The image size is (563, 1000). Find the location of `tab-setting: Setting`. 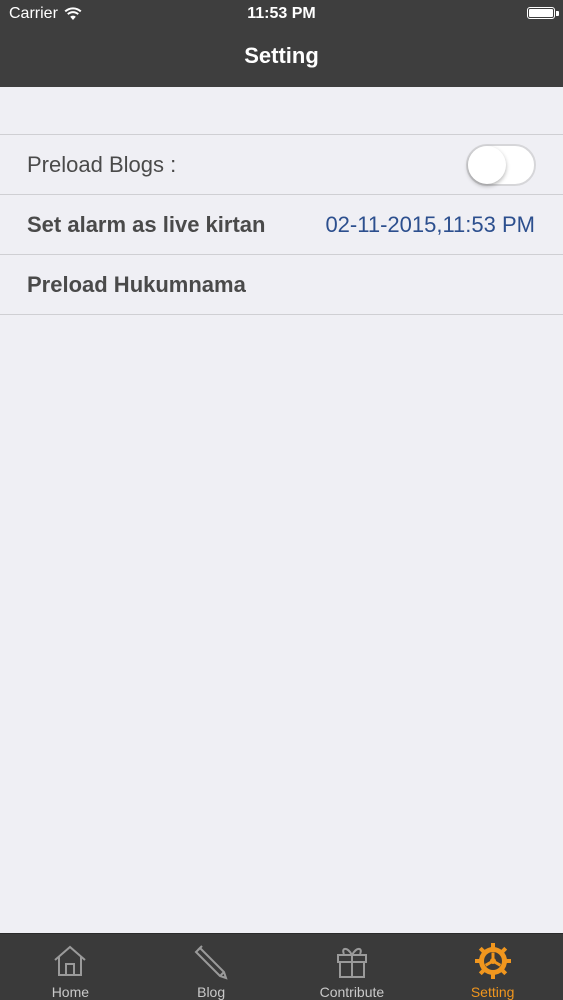

tab-setting: Setting is located at coordinates (492, 967).